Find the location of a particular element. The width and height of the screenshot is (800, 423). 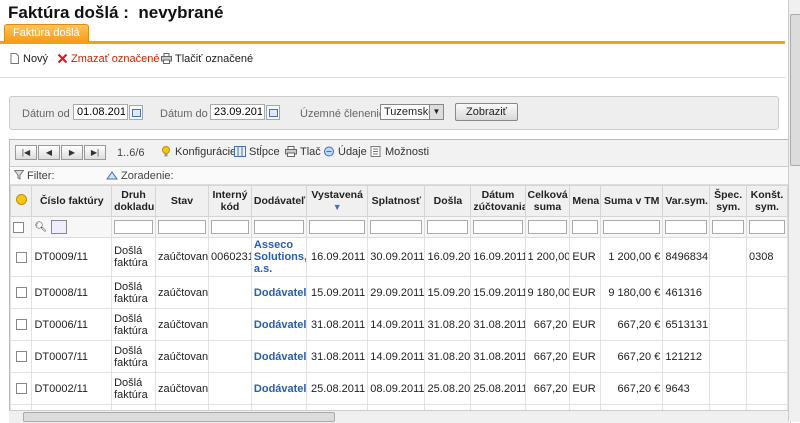

data-refresh-icon is located at coordinates (329, 151).